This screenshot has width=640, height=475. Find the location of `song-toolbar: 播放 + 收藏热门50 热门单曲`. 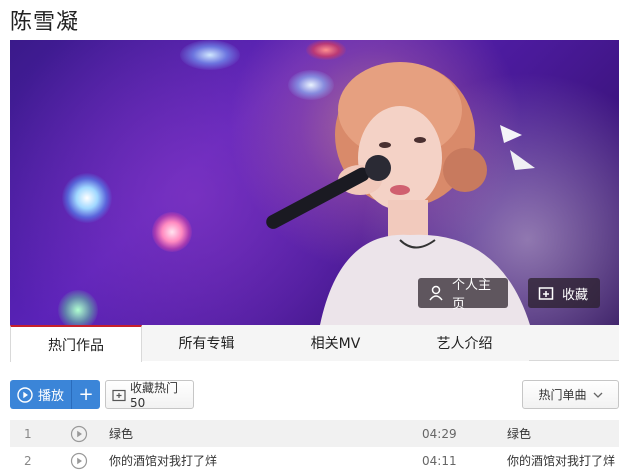

song-toolbar: 播放 + 收藏热门50 热门单曲 is located at coordinates (314, 395).